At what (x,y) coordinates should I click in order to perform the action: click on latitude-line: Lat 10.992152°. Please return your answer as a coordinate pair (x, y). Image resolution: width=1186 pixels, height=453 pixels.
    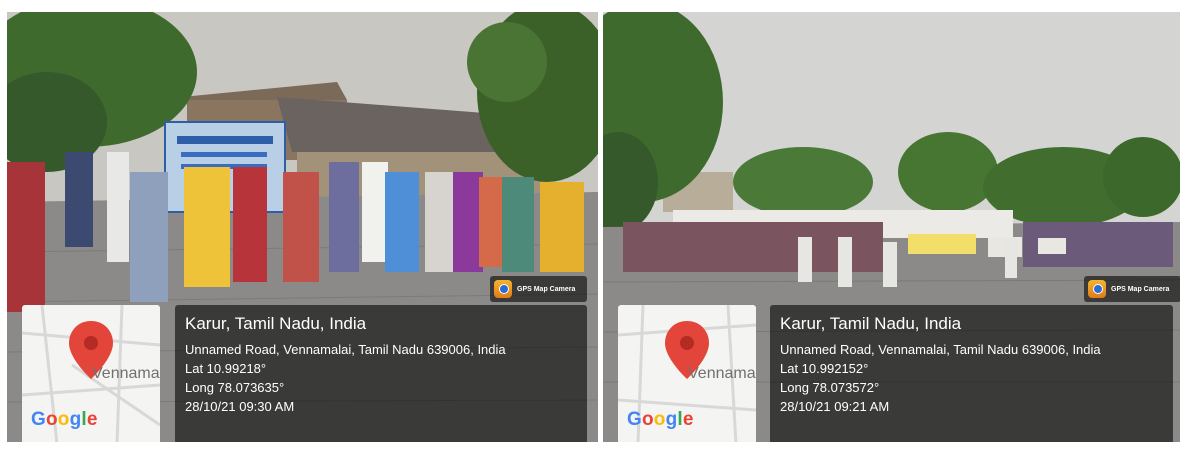
    Looking at the image, I should click on (824, 368).